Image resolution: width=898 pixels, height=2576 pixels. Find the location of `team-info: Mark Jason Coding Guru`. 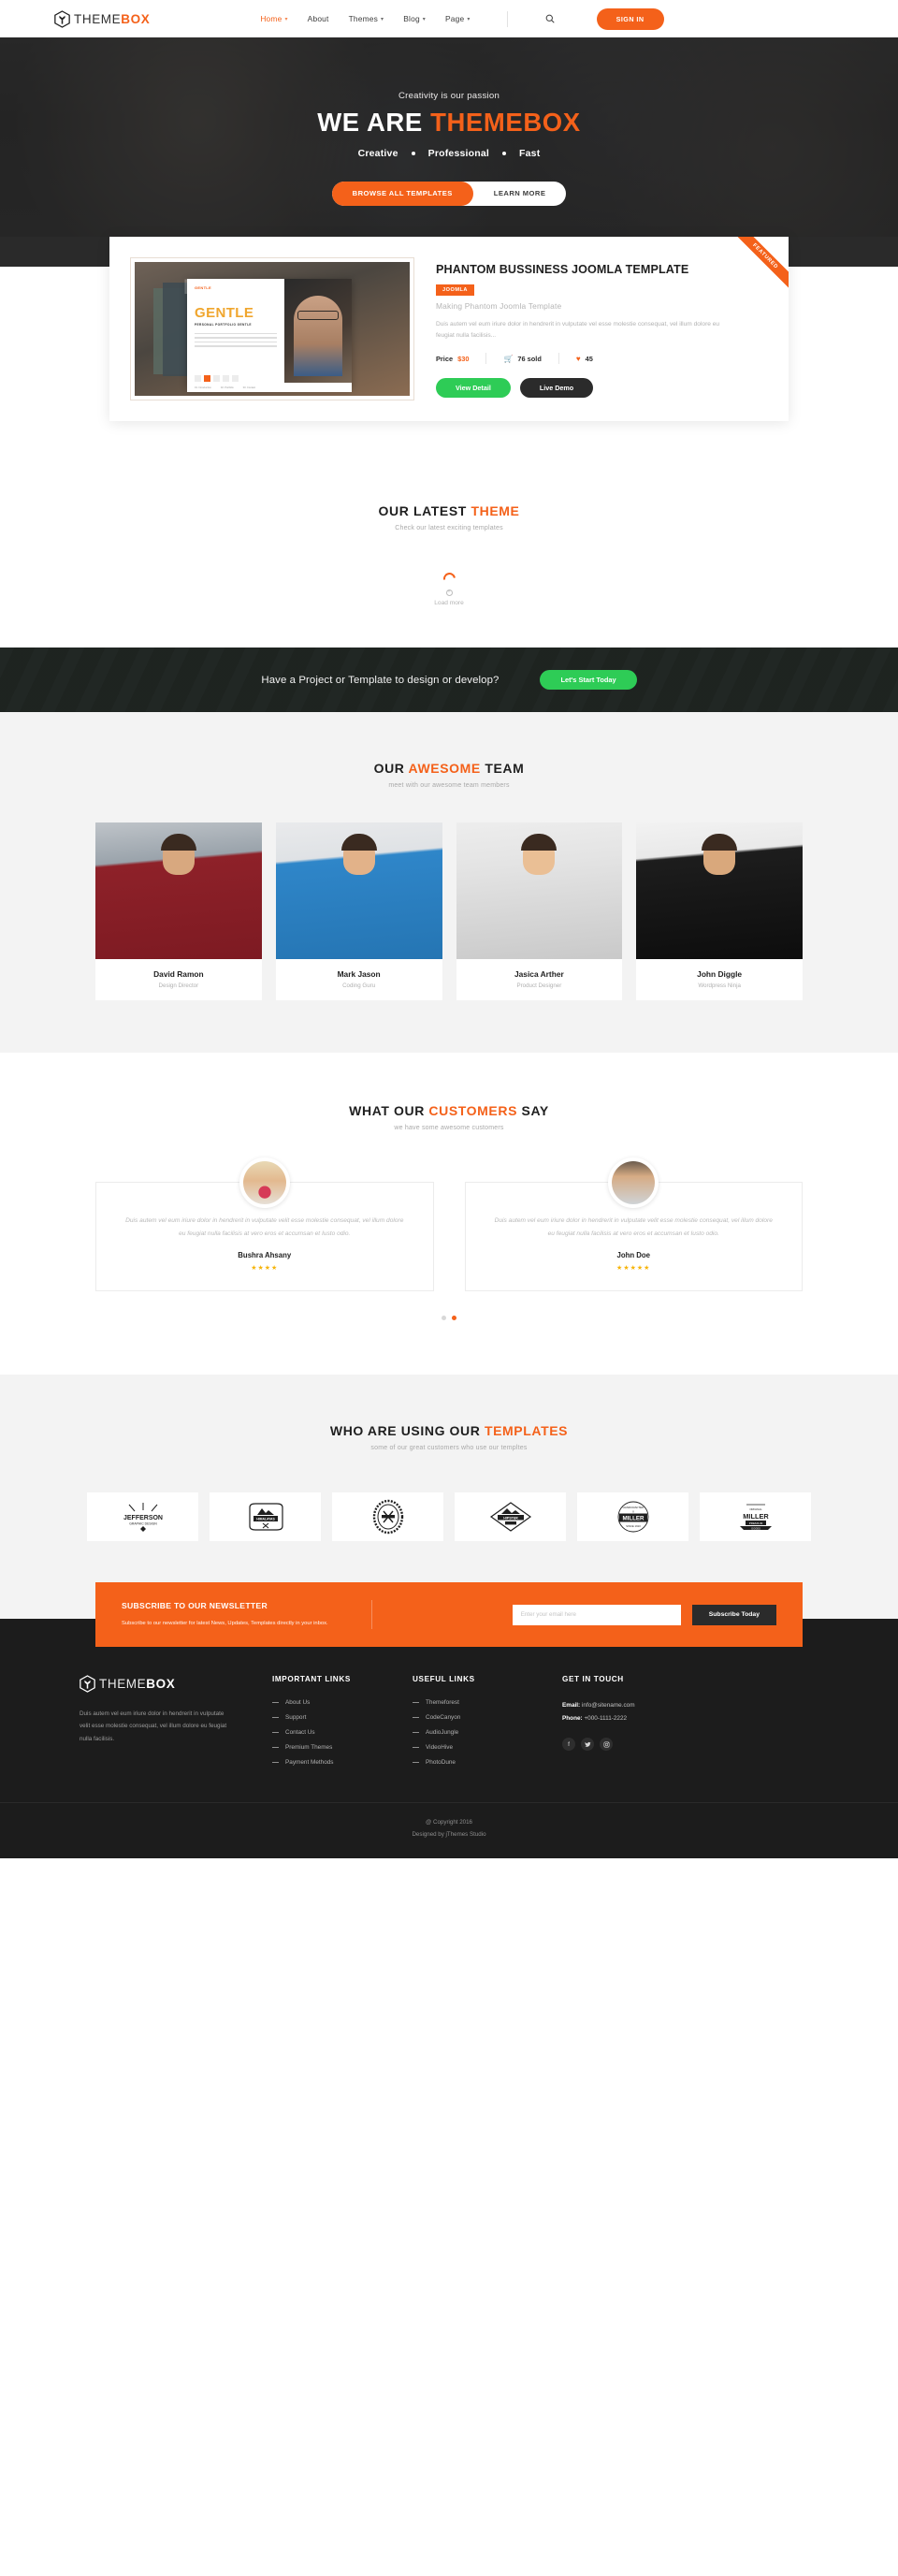

team-info: Mark Jason Coding Guru is located at coordinates (359, 979).